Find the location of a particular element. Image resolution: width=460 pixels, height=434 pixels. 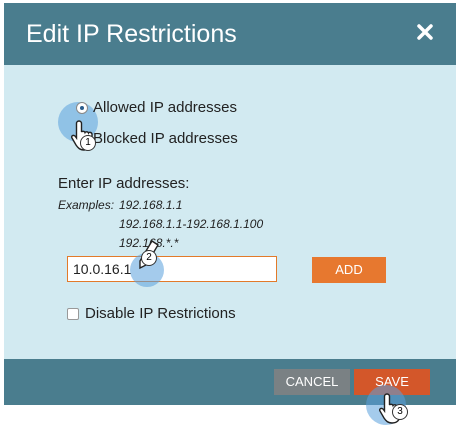

allowed-ip-label: Allowed IP addresses is located at coordinates (165, 107).